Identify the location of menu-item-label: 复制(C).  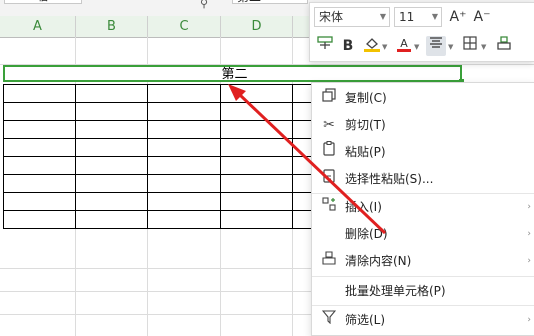
(366, 98).